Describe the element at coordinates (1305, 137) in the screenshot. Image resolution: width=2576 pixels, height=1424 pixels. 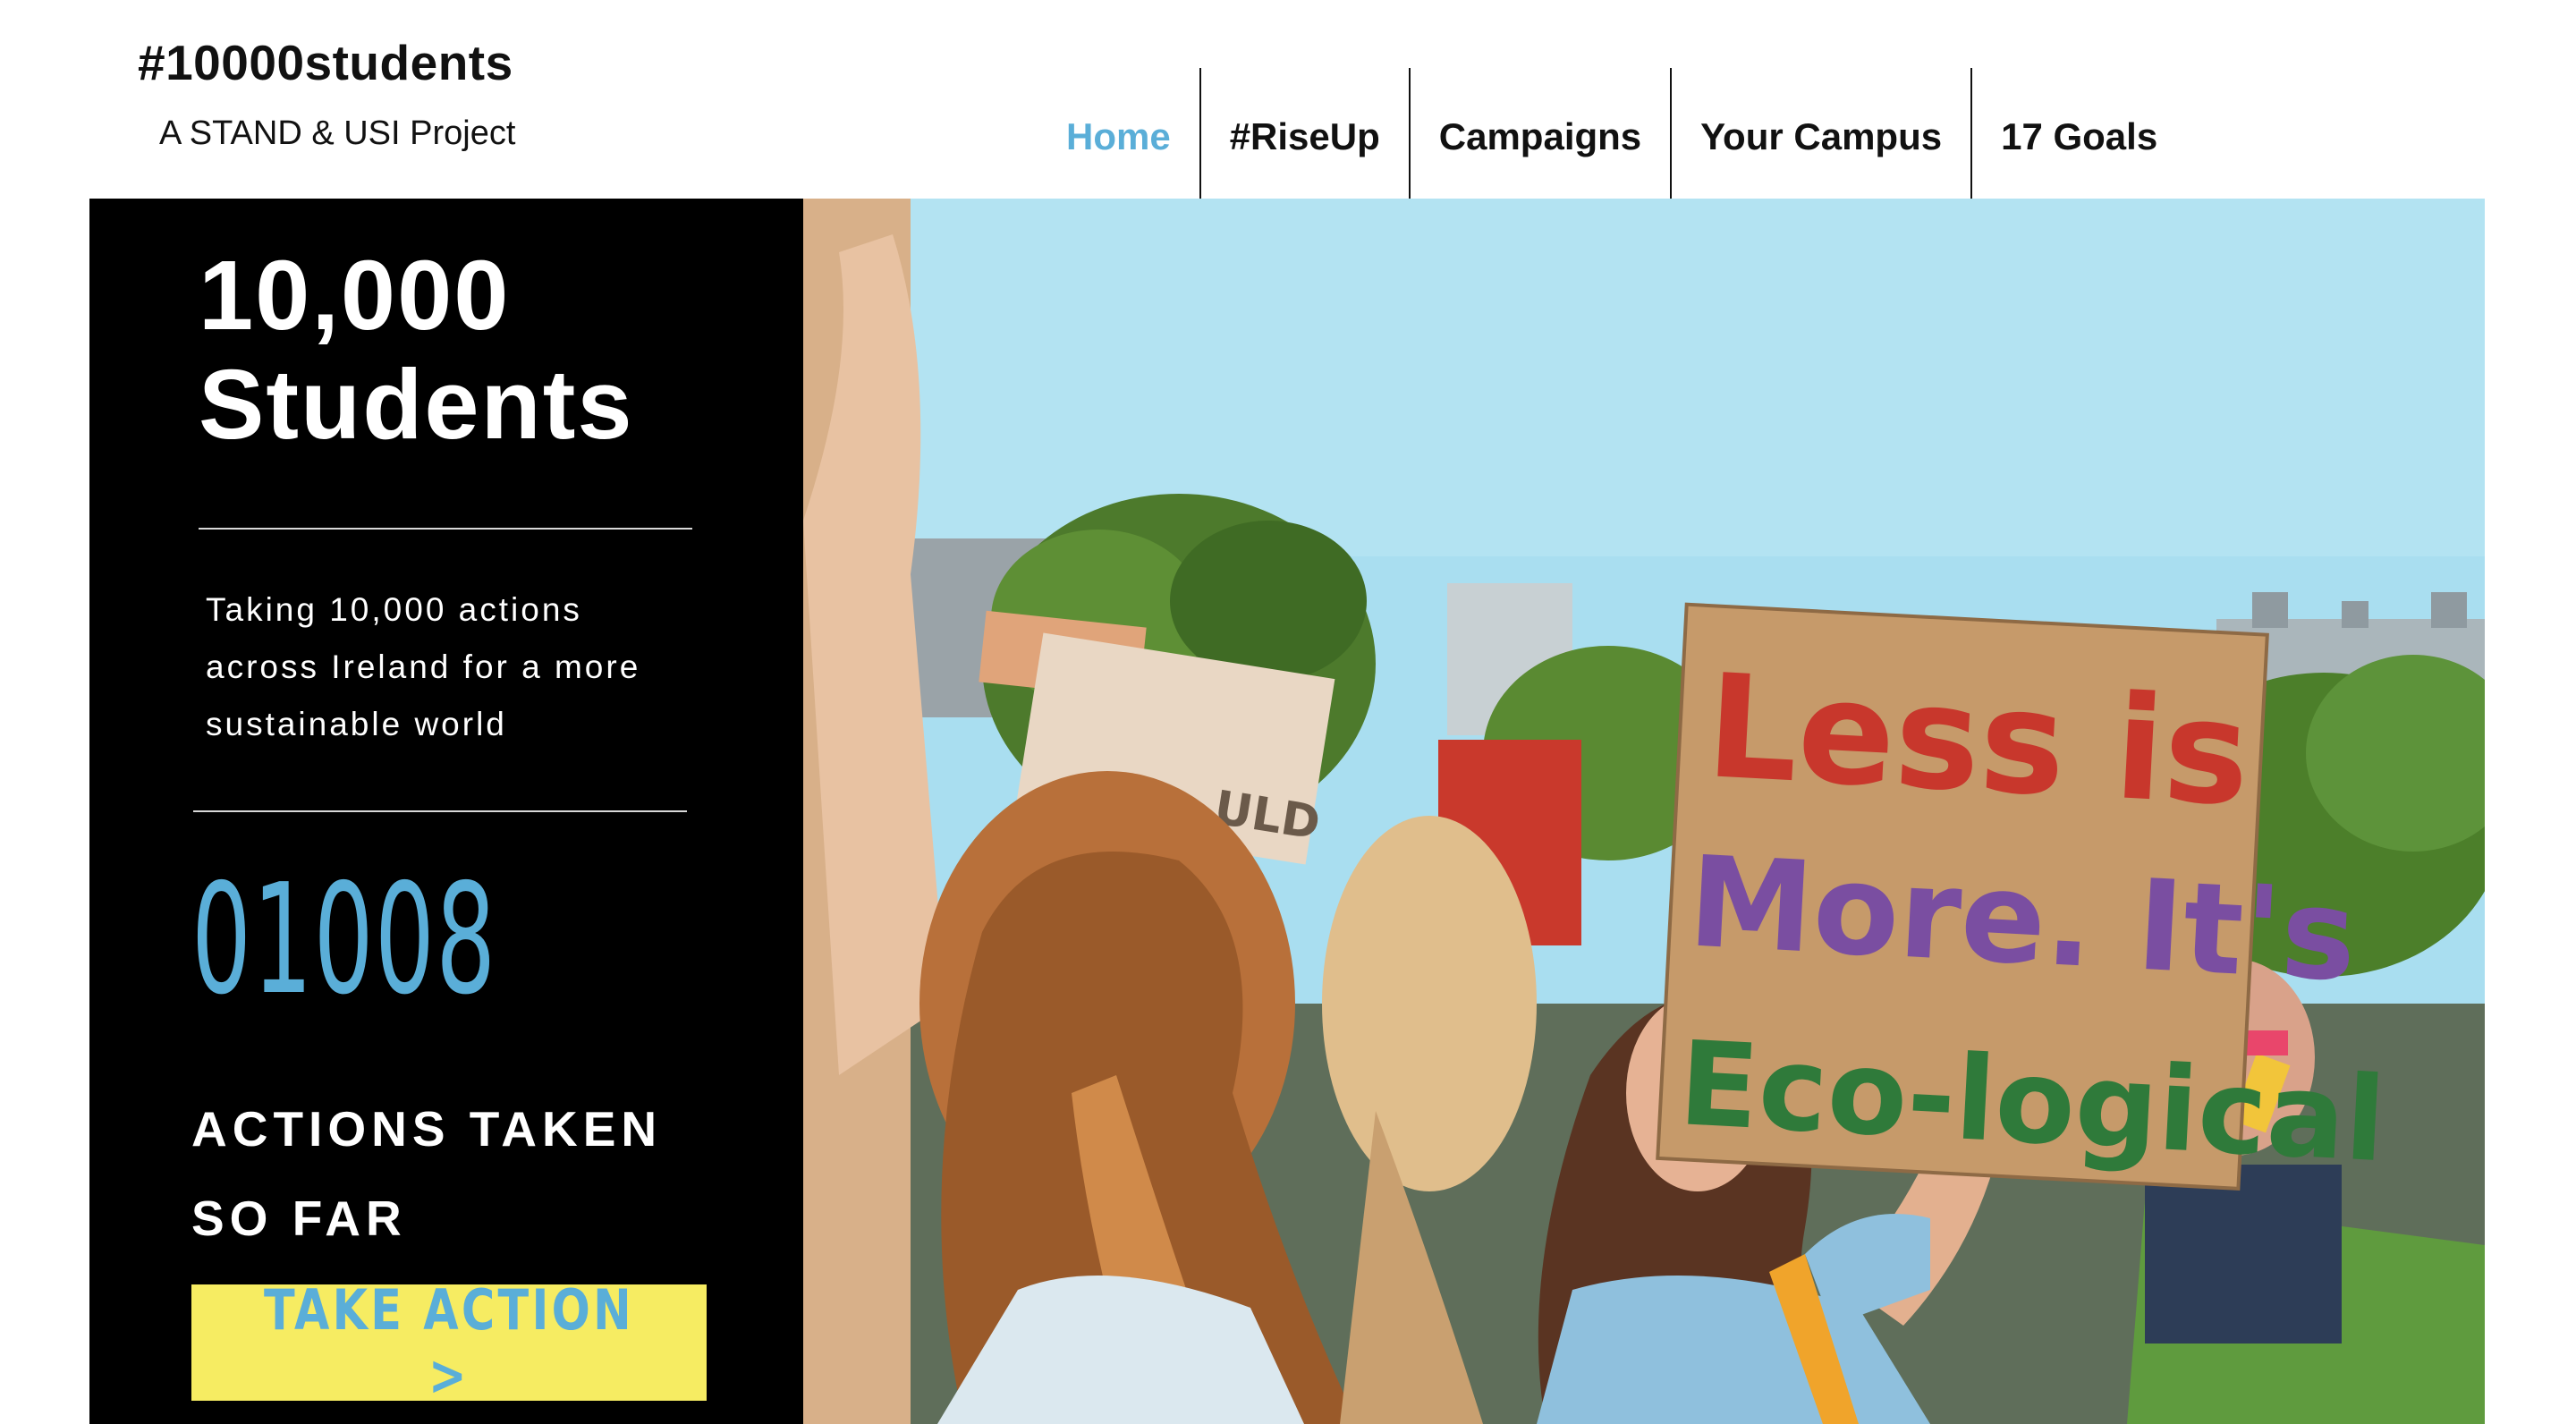
I see `nav-item-riseup: #RiseUp` at that location.